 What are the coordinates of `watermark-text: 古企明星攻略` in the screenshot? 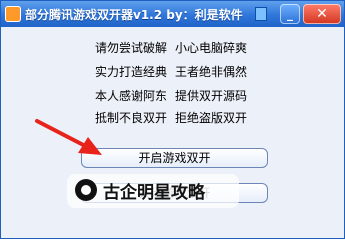 It's located at (154, 193).